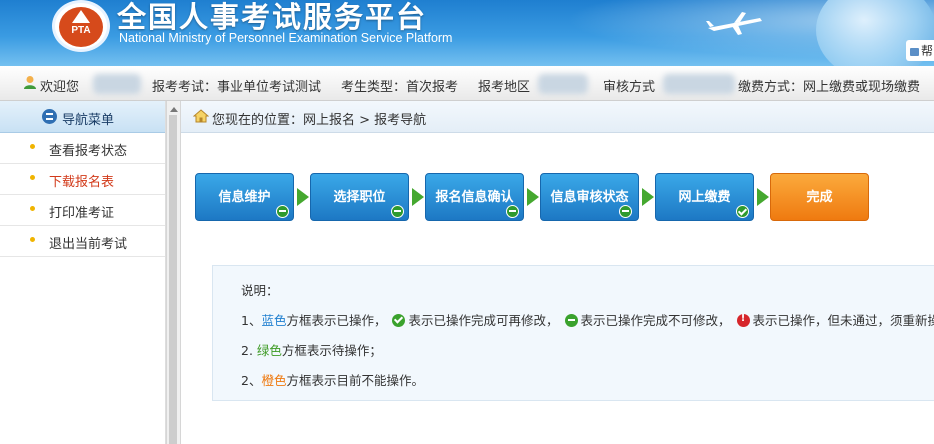 The image size is (934, 444). What do you see at coordinates (173, 279) in the screenshot?
I see `scrollbar-thumb` at bounding box center [173, 279].